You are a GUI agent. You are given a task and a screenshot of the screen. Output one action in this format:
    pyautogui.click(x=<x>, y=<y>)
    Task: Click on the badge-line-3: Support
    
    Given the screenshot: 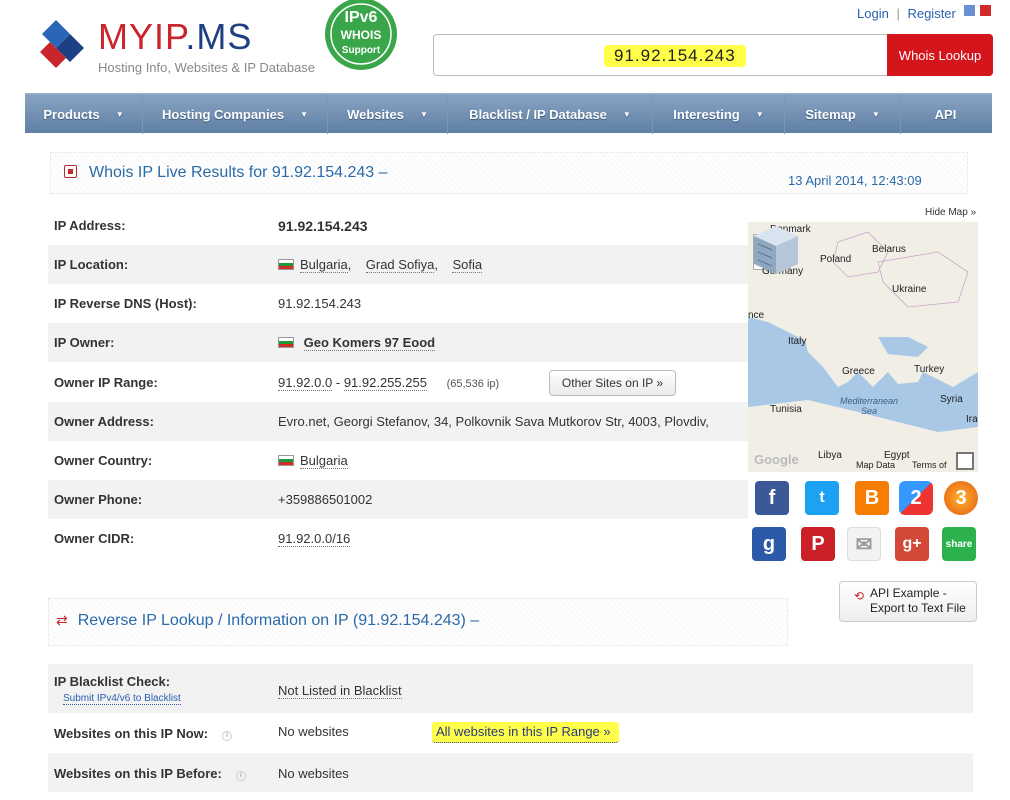 What is the action you would take?
    pyautogui.click(x=361, y=50)
    